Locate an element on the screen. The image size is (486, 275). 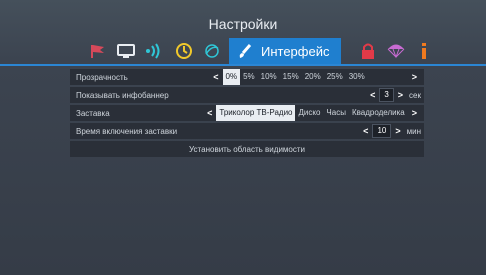
tab-flag is located at coordinates (98, 51).